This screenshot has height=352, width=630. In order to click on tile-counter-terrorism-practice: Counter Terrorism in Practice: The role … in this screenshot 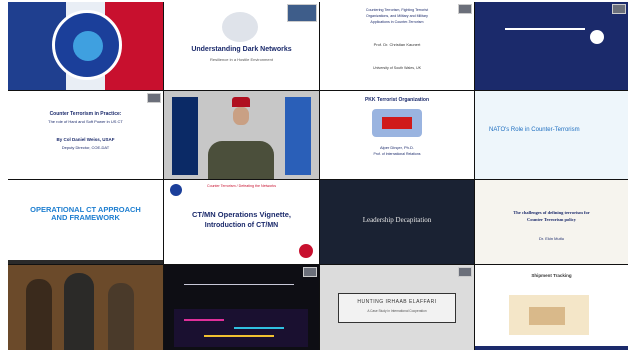, I will do `click(85, 135)`.